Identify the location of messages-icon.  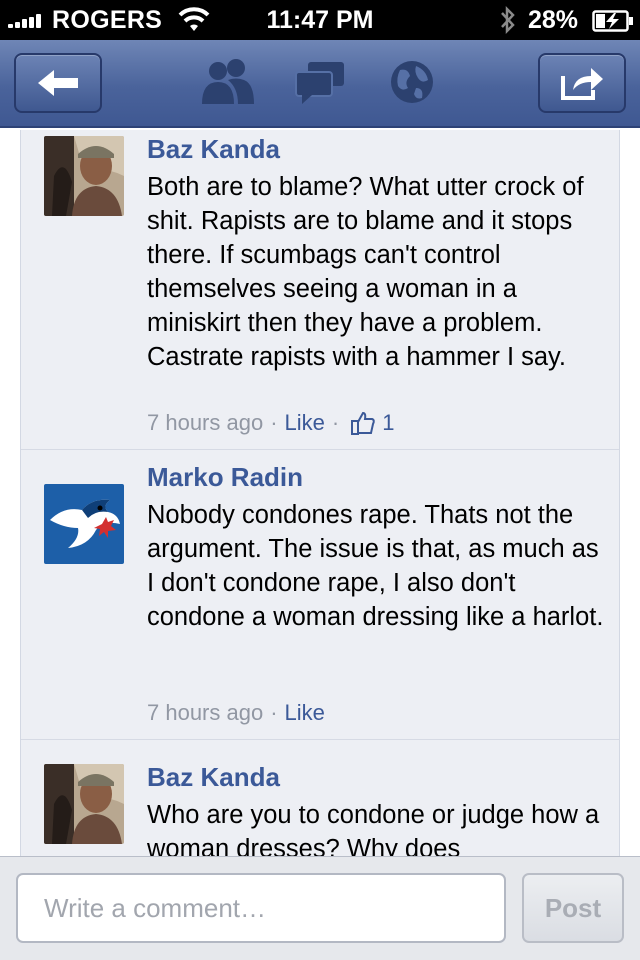
(320, 82).